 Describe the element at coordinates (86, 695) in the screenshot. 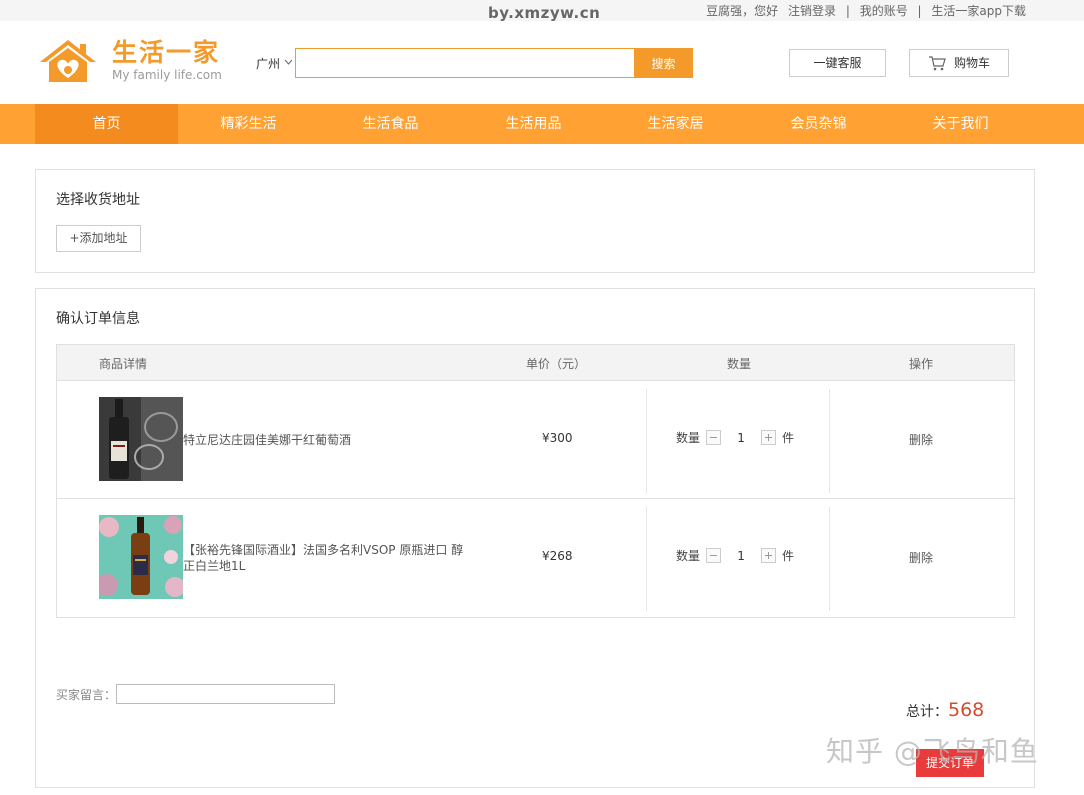

I see `buyer-message-label: 买家留言：` at that location.